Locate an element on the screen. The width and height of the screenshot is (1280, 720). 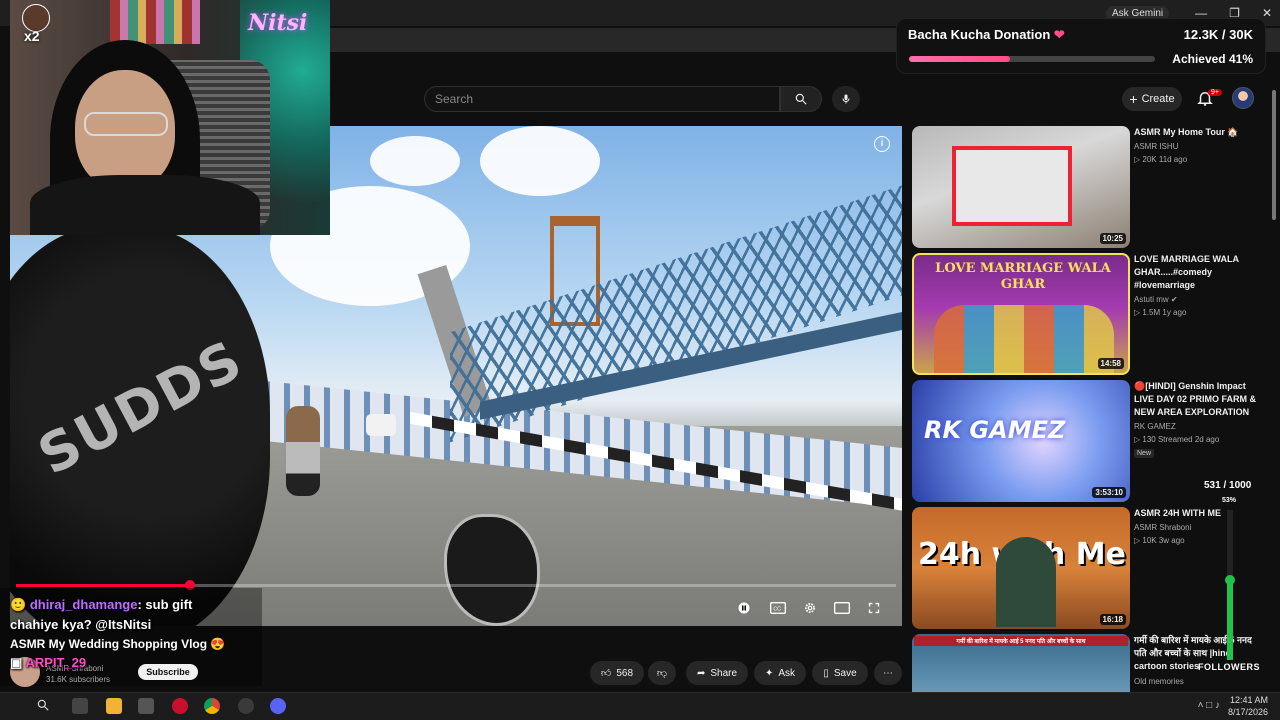
theater-mode-button is located at coordinates (842, 608).